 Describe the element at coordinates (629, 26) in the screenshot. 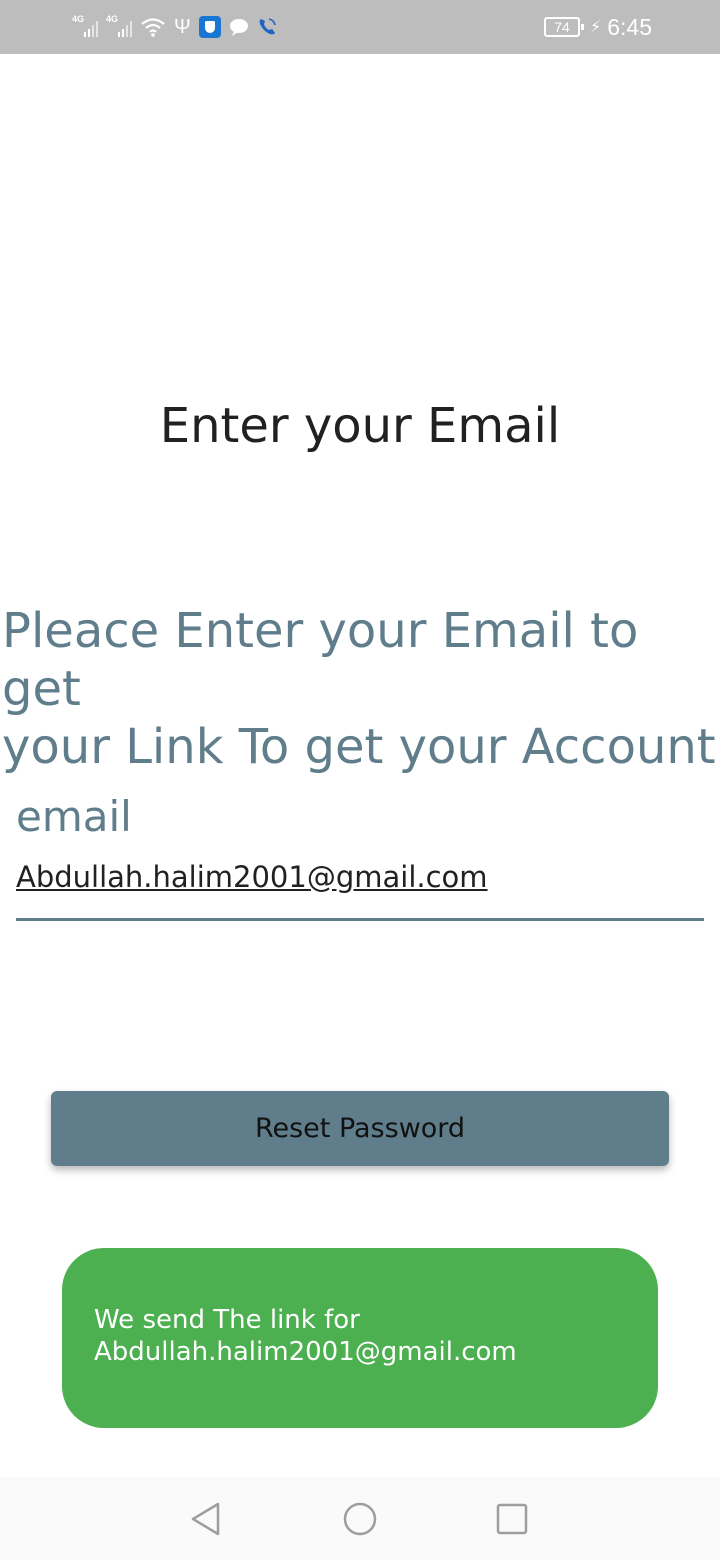

I see `status-time: 6:45` at that location.